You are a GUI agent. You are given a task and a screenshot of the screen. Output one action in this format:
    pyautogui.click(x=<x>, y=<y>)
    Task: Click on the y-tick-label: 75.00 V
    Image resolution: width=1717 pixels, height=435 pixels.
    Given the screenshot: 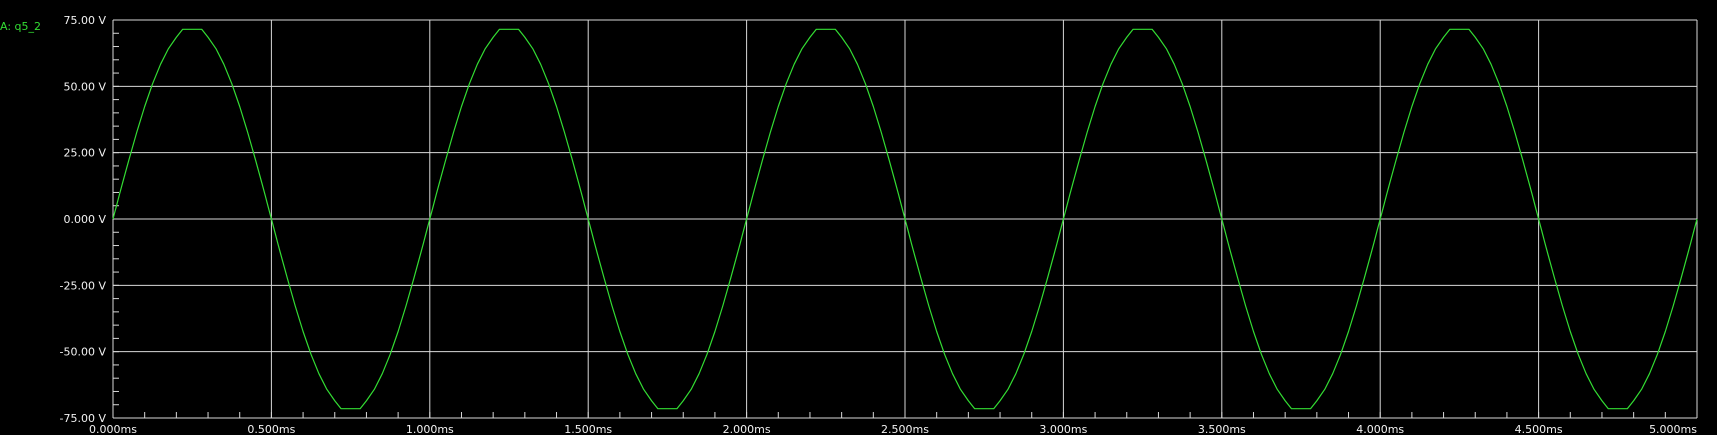 What is the action you would take?
    pyautogui.click(x=84, y=20)
    